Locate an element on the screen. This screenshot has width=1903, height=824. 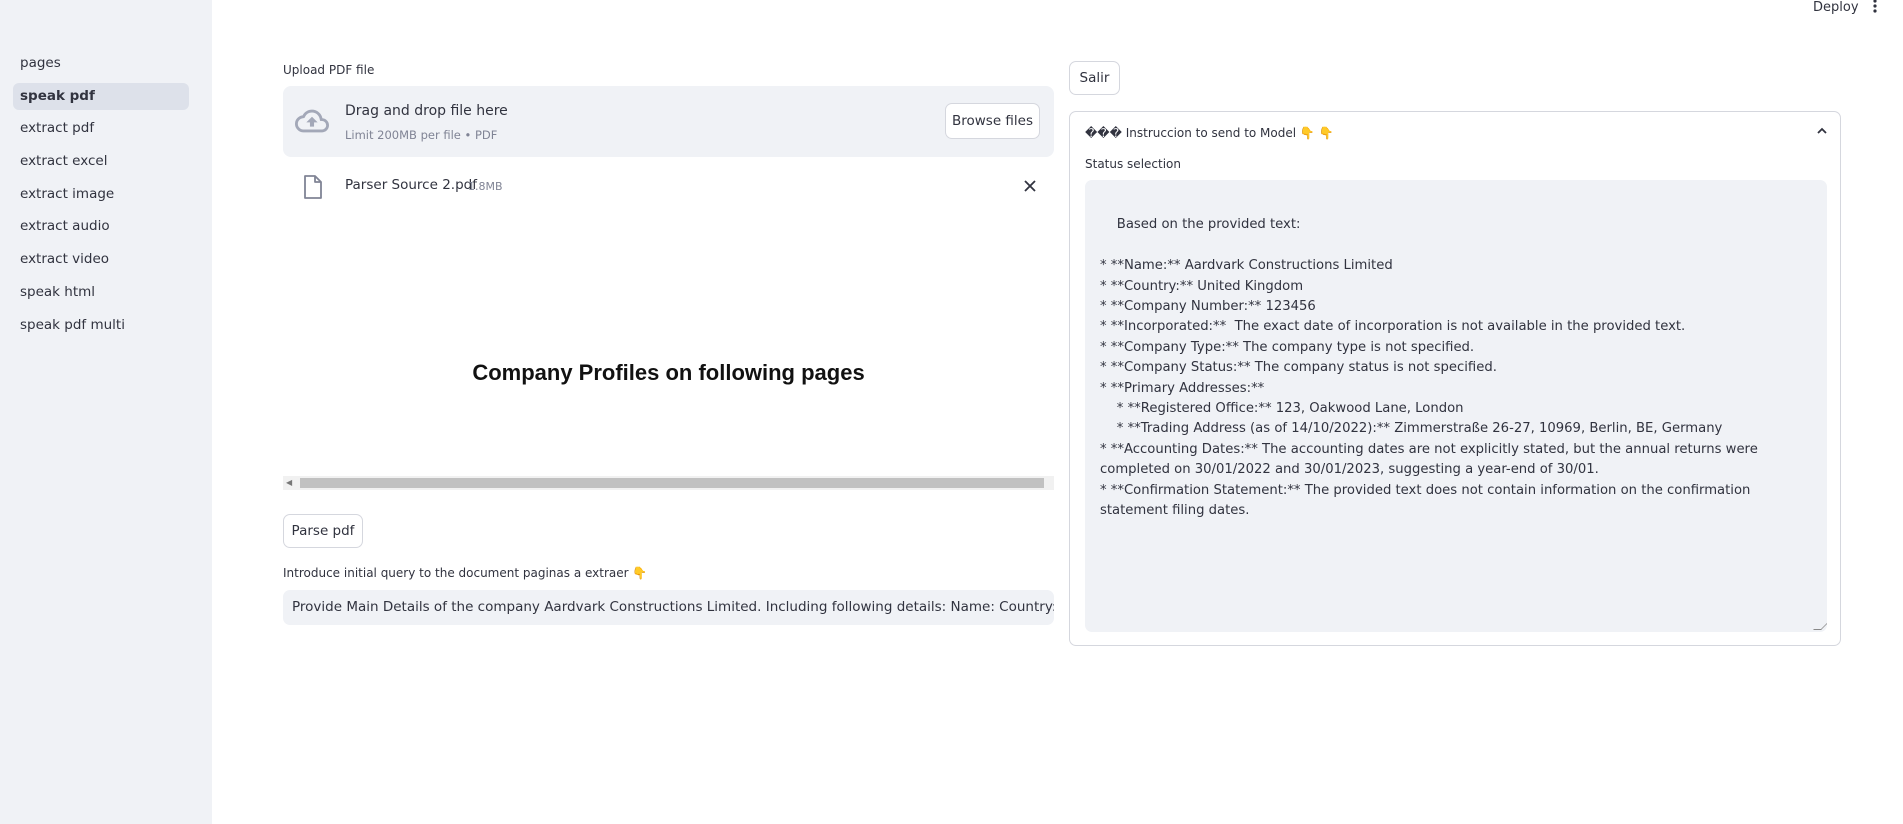
browse-files-button: Browse files is located at coordinates (992, 121).